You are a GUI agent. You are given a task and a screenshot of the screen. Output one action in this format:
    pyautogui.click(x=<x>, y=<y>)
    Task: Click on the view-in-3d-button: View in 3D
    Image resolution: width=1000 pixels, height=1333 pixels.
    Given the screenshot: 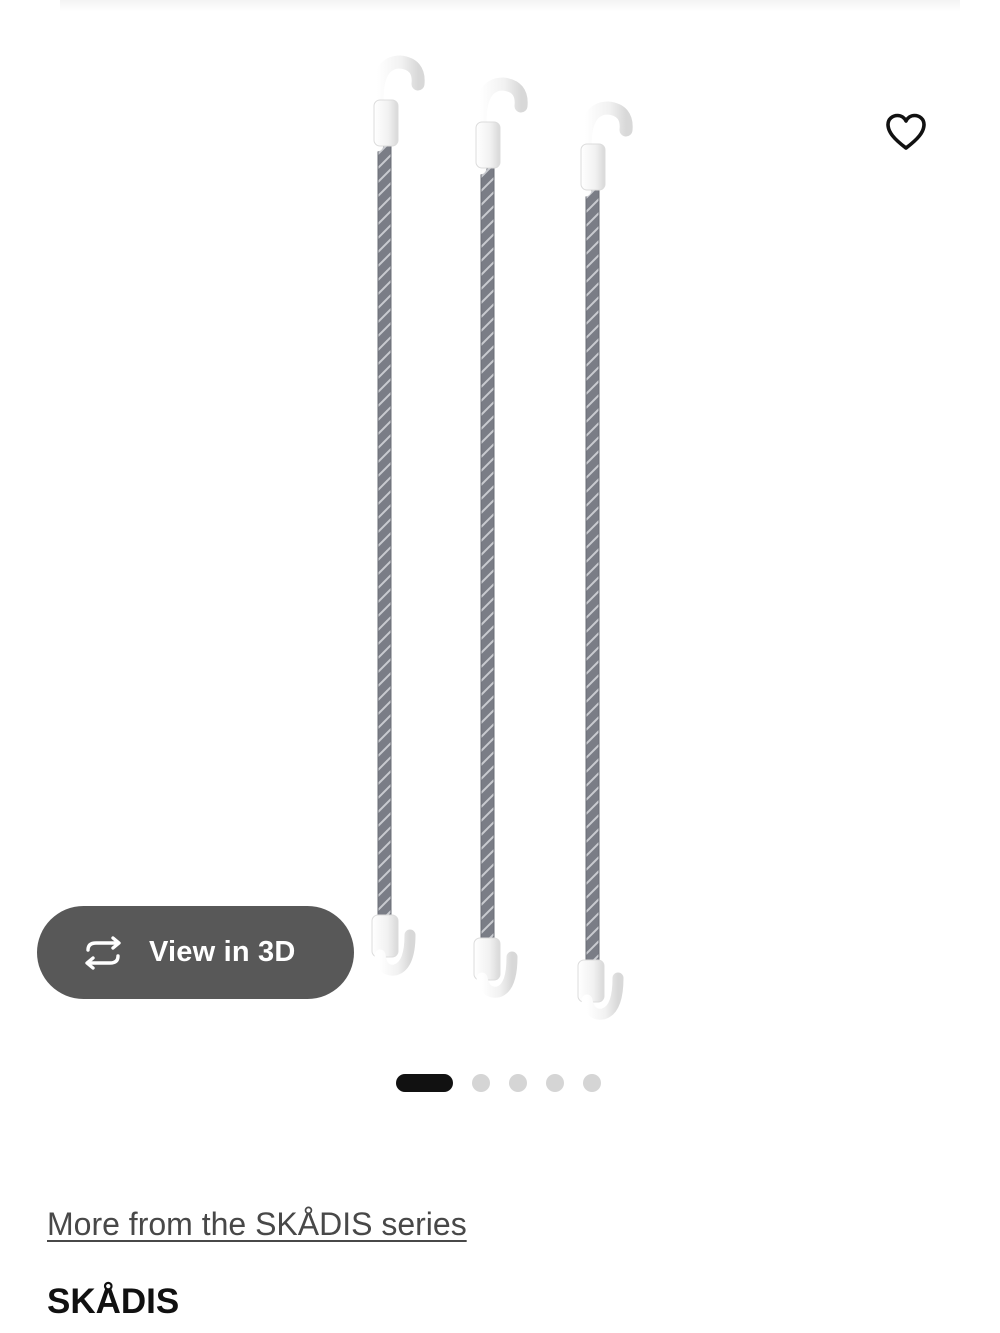 What is the action you would take?
    pyautogui.click(x=195, y=952)
    